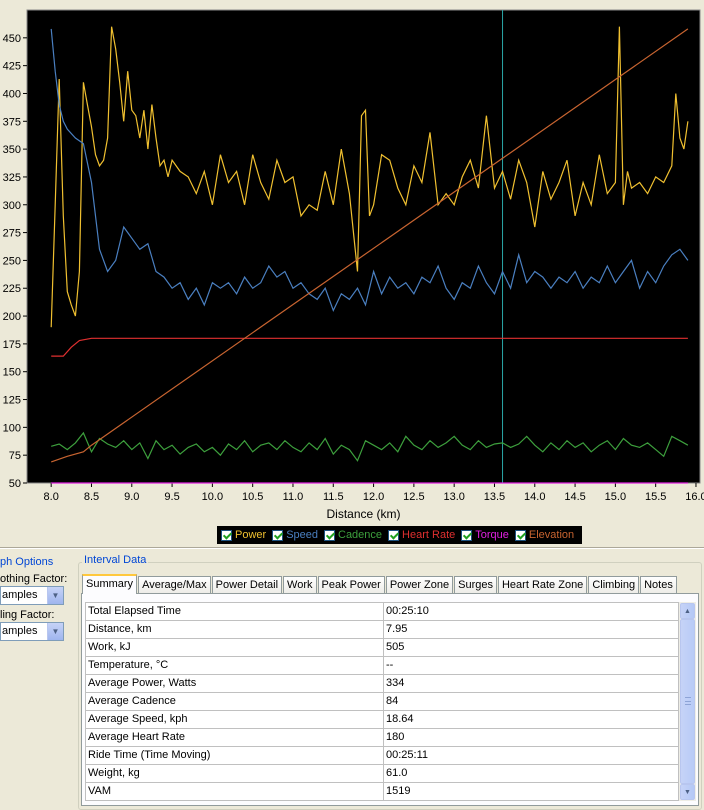 The height and width of the screenshot is (810, 704). Describe the element at coordinates (235, 665) in the screenshot. I see `row-label: Temperature, °C` at that location.